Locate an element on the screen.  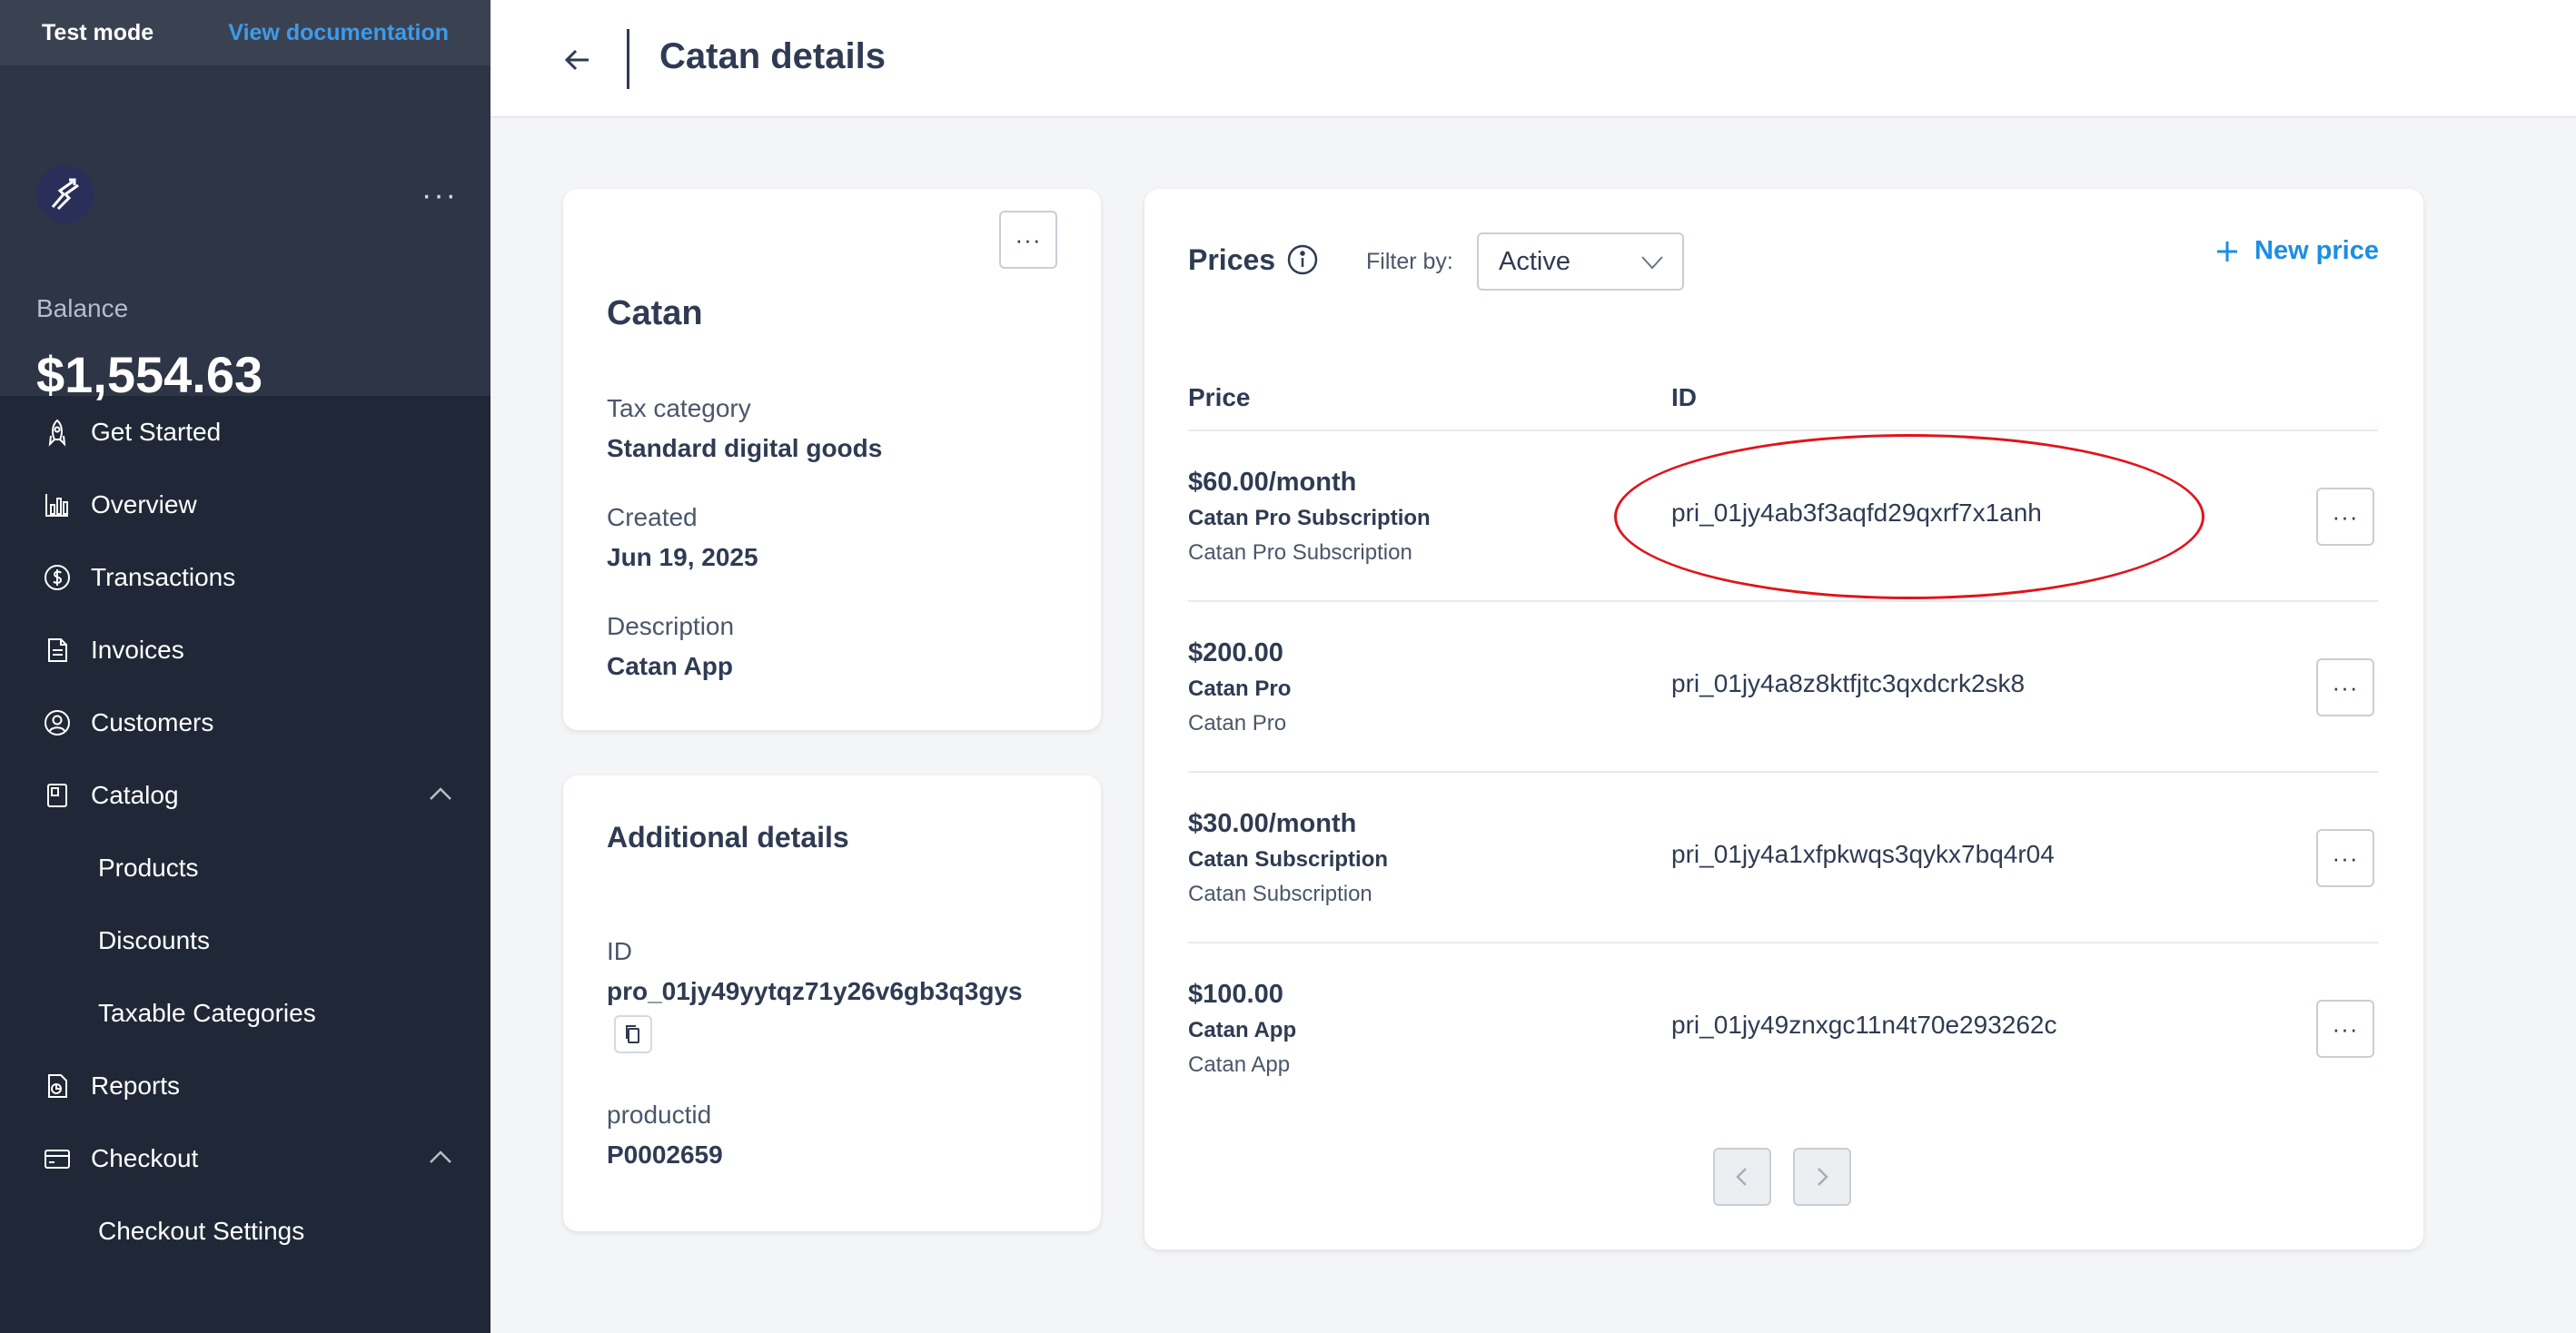
custom-data-value: P0002659 is located at coordinates (665, 1154).